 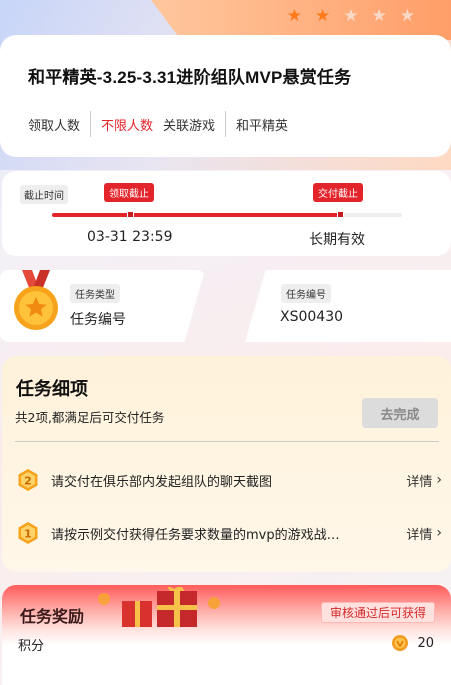 What do you see at coordinates (312, 317) in the screenshot?
I see `task-number-value: XS00430` at bounding box center [312, 317].